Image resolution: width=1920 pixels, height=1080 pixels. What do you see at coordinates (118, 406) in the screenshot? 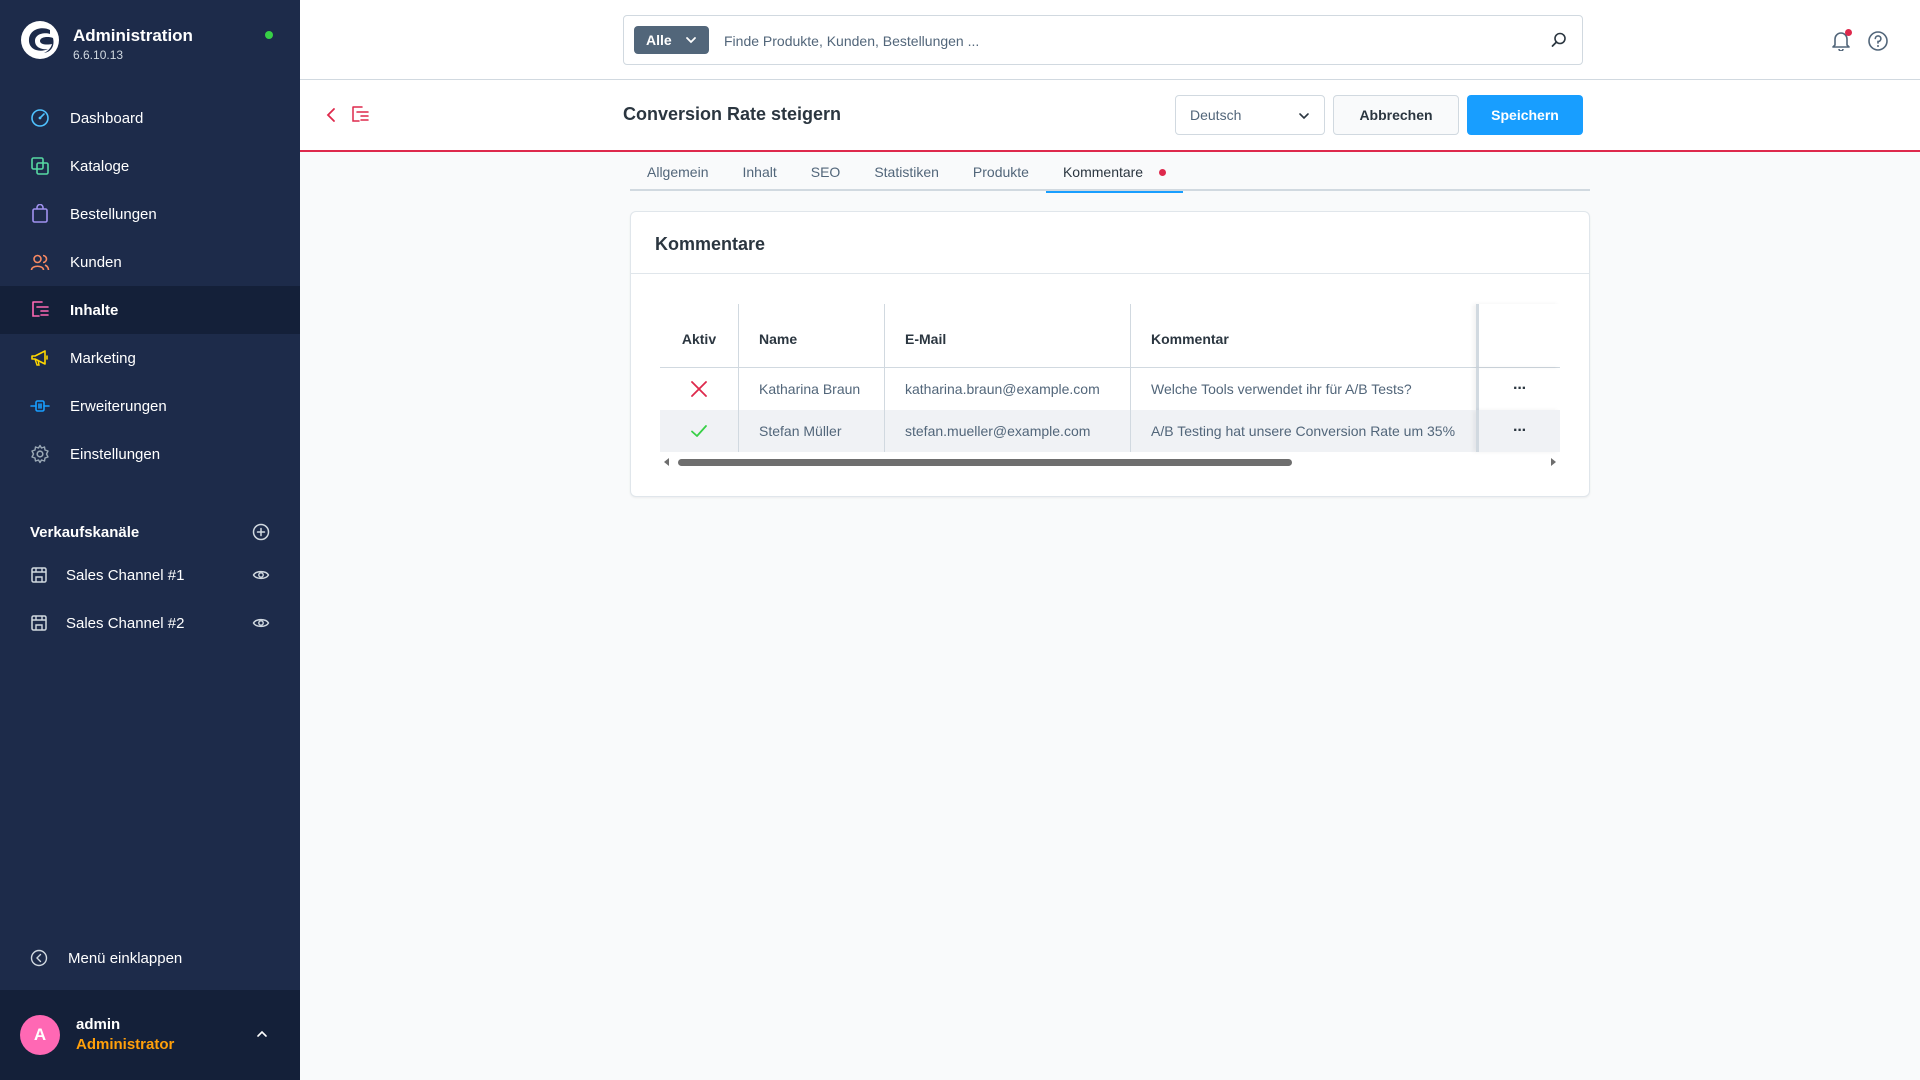
I see `sidebar-item-label: Erweiterungen` at bounding box center [118, 406].